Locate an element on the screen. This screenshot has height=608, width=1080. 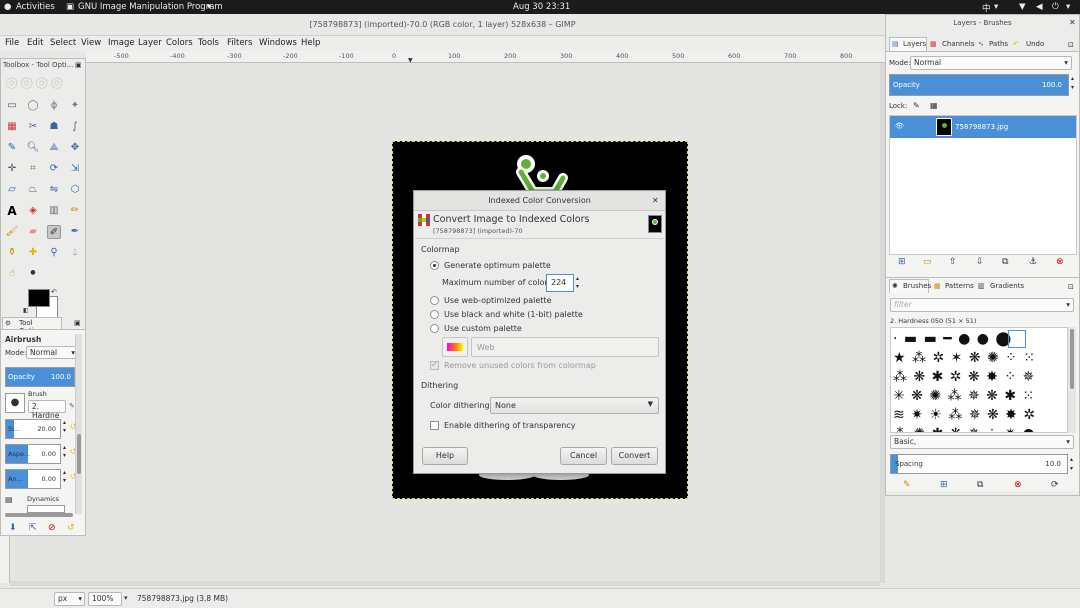
ink-tool-icon: ✒ is located at coordinates (75, 232).